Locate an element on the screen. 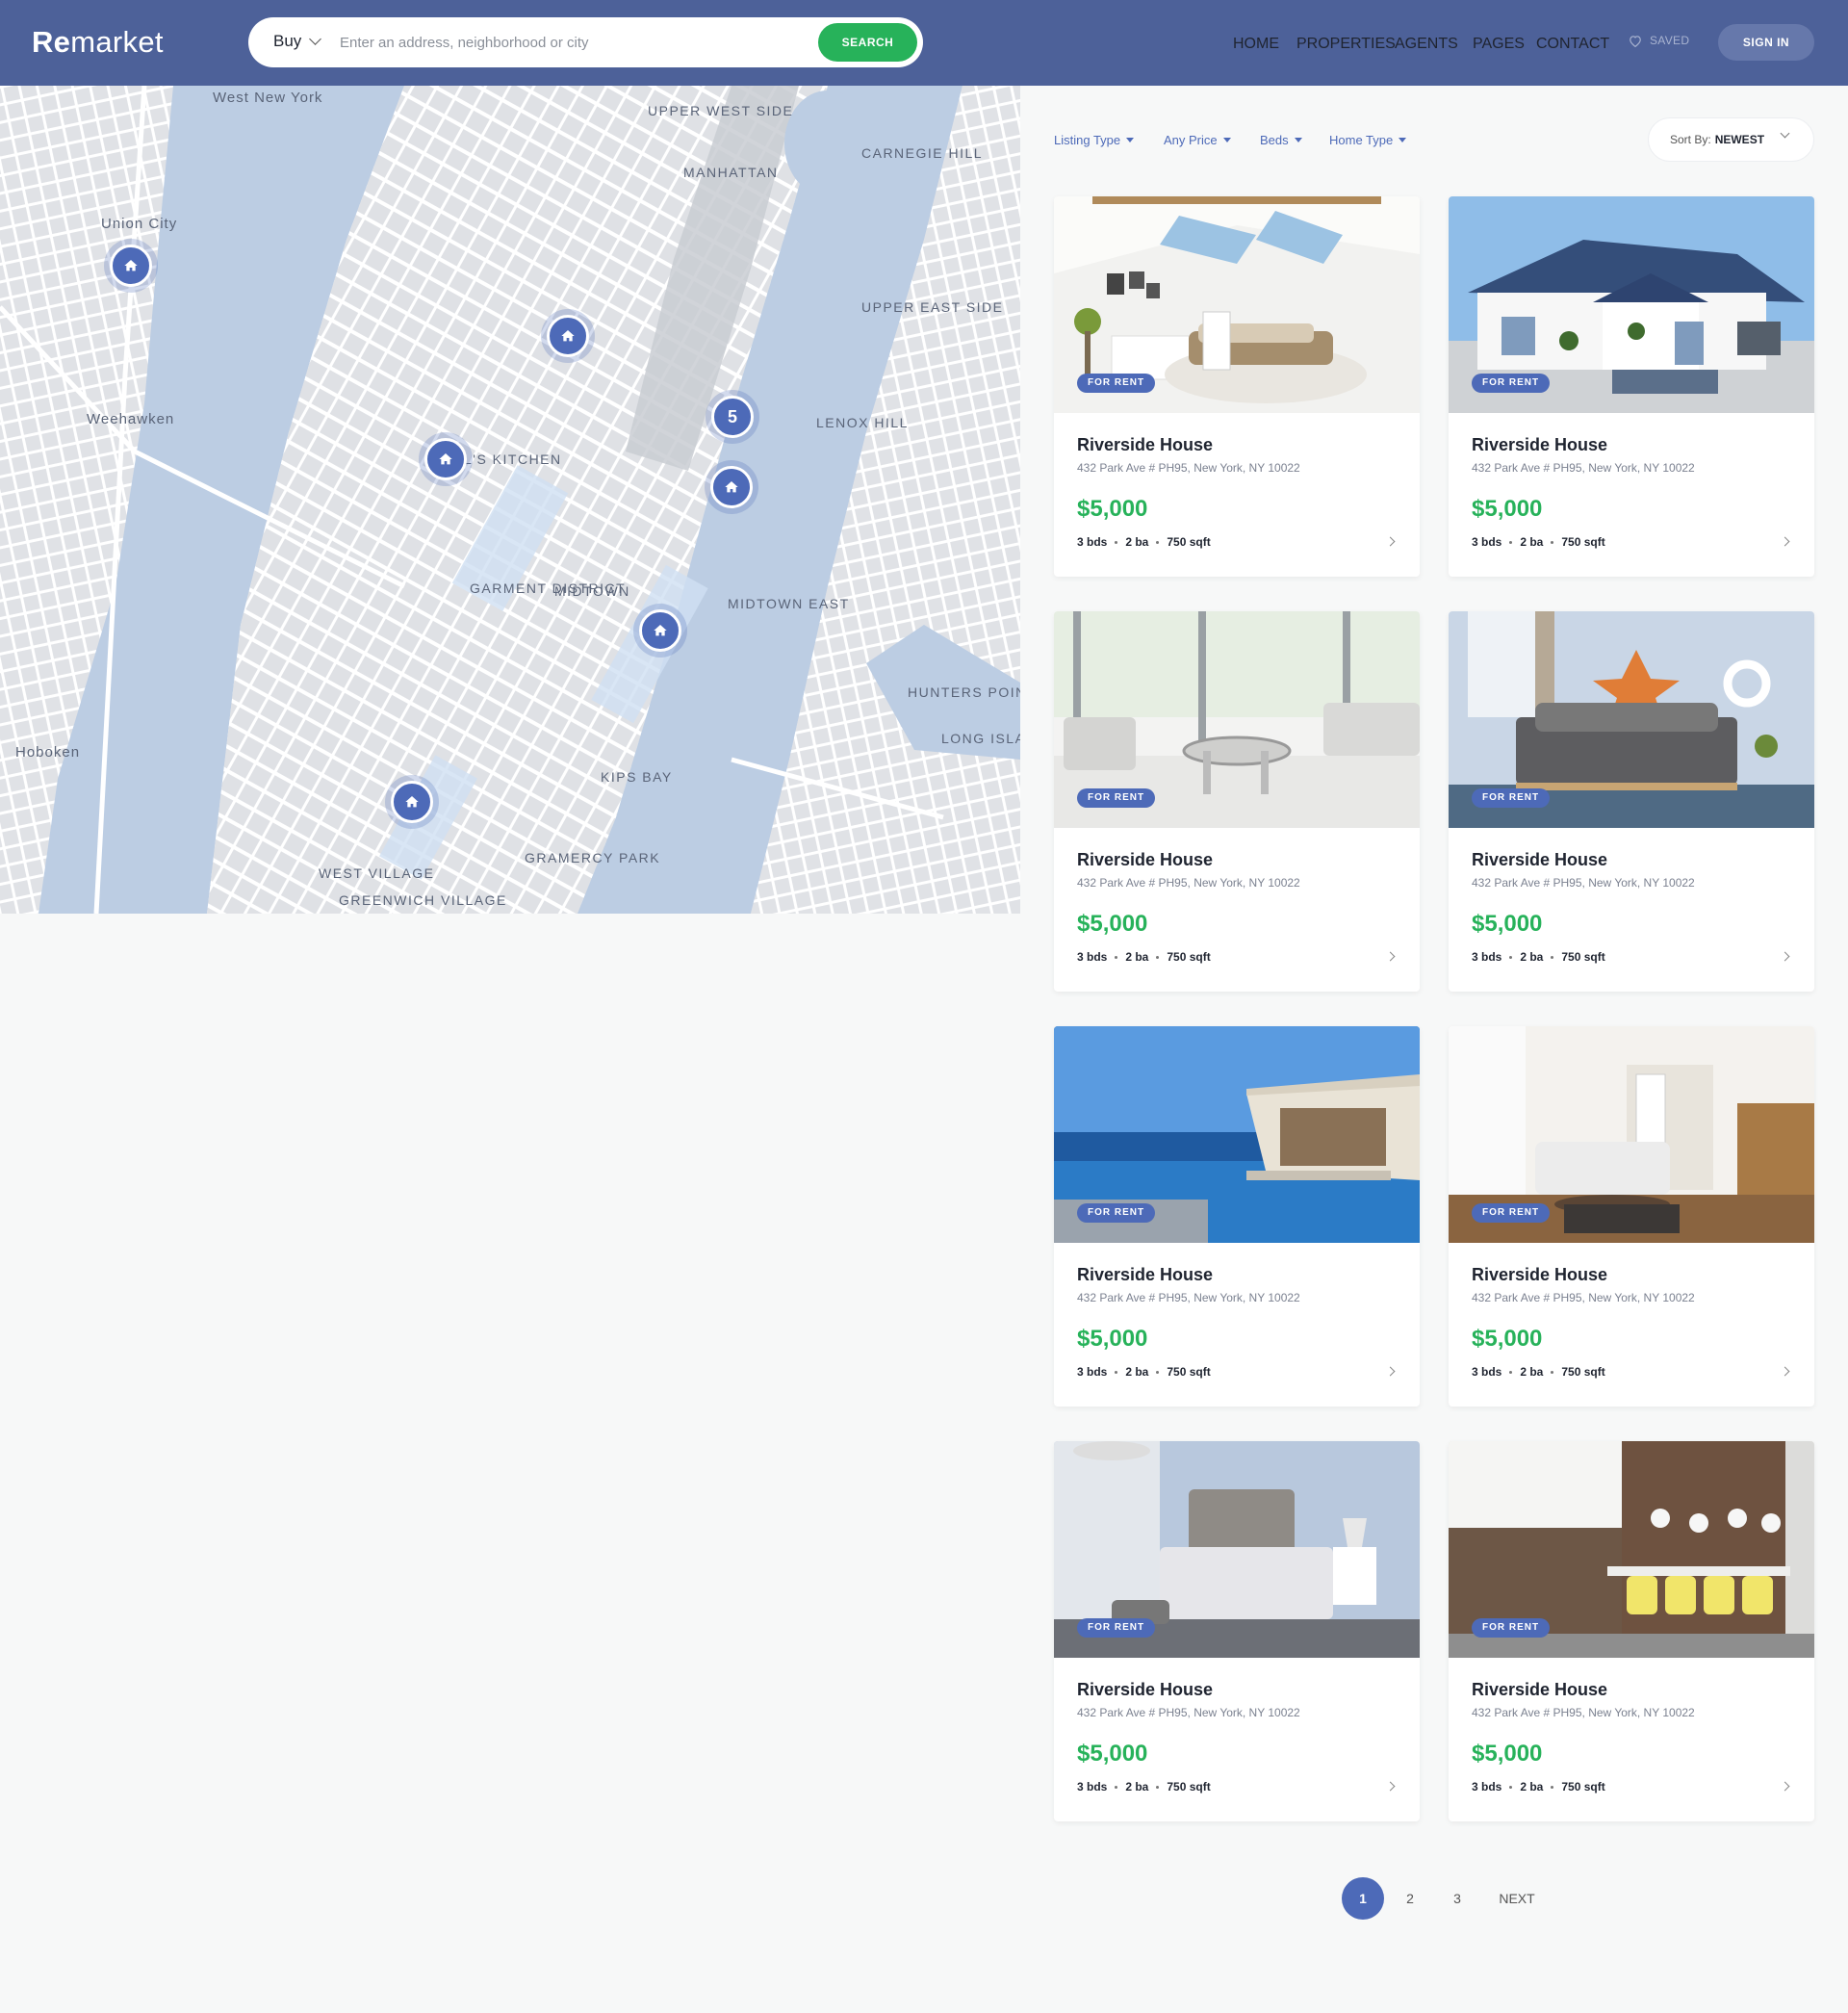 Image resolution: width=1848 pixels, height=2013 pixels. filter-price: Any Price is located at coordinates (1197, 140).